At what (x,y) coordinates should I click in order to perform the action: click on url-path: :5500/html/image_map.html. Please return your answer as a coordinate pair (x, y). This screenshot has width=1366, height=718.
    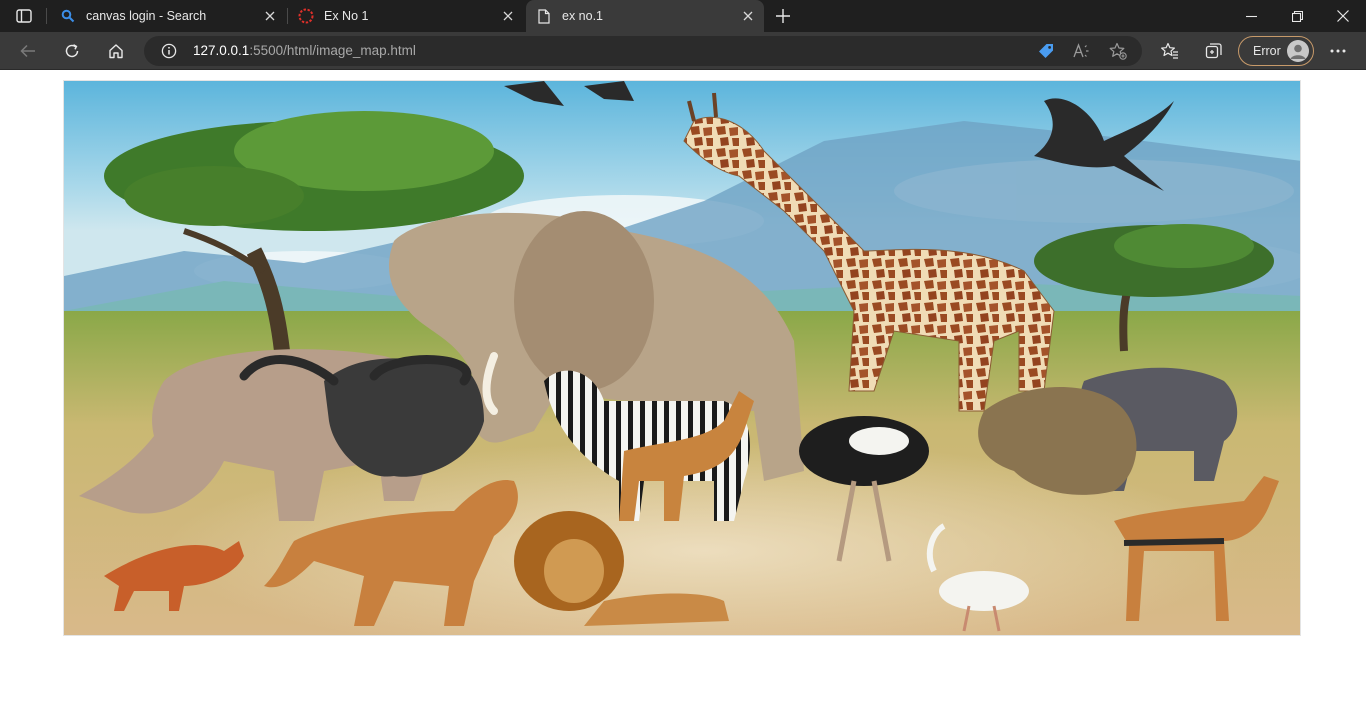
    Looking at the image, I should click on (332, 50).